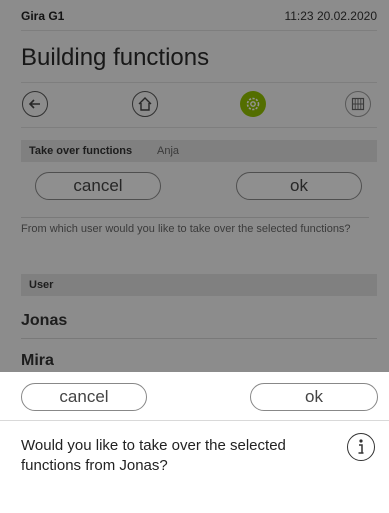  I want to click on info-button, so click(361, 447).